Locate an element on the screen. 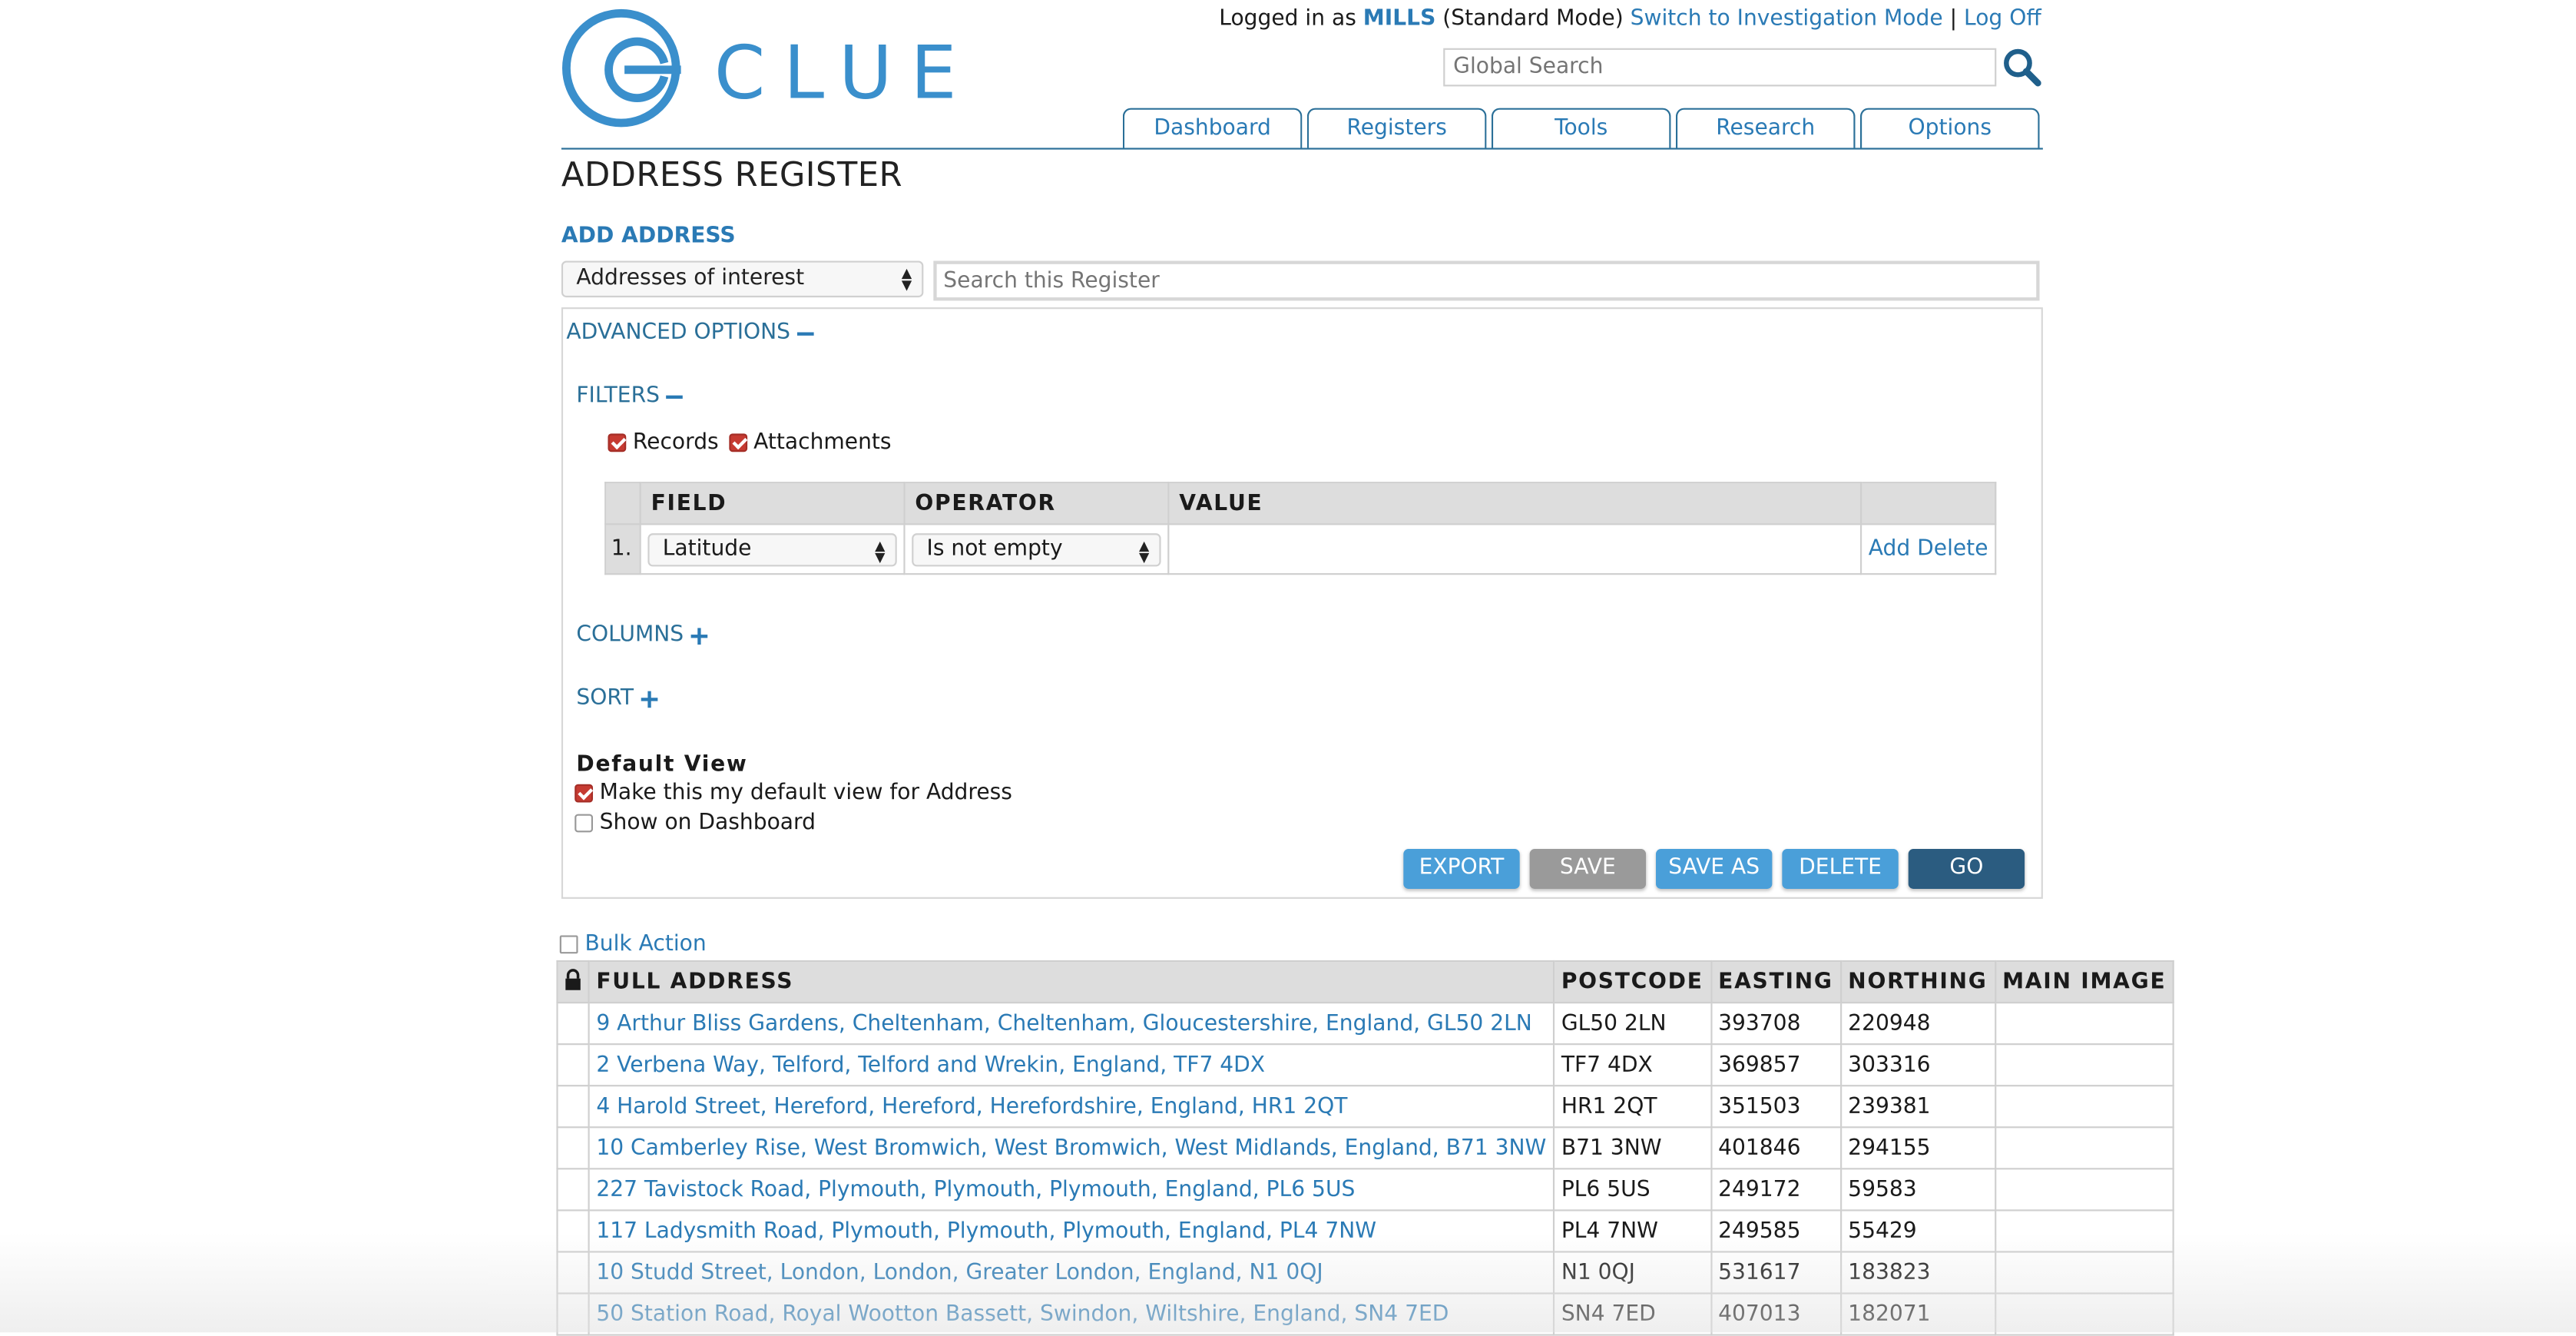 This screenshot has height=1336, width=2576. advanced-options-label: ADVANCED OPTIONS is located at coordinates (678, 333).